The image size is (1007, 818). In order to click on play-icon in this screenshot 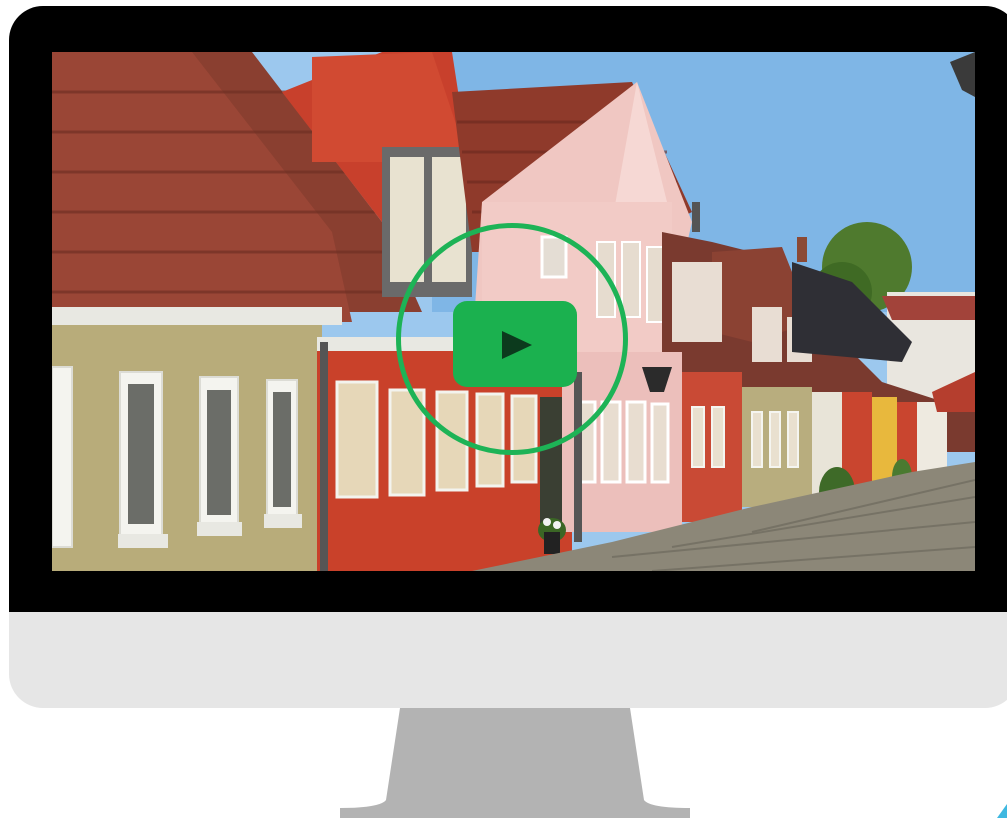, I will do `click(517, 345)`.